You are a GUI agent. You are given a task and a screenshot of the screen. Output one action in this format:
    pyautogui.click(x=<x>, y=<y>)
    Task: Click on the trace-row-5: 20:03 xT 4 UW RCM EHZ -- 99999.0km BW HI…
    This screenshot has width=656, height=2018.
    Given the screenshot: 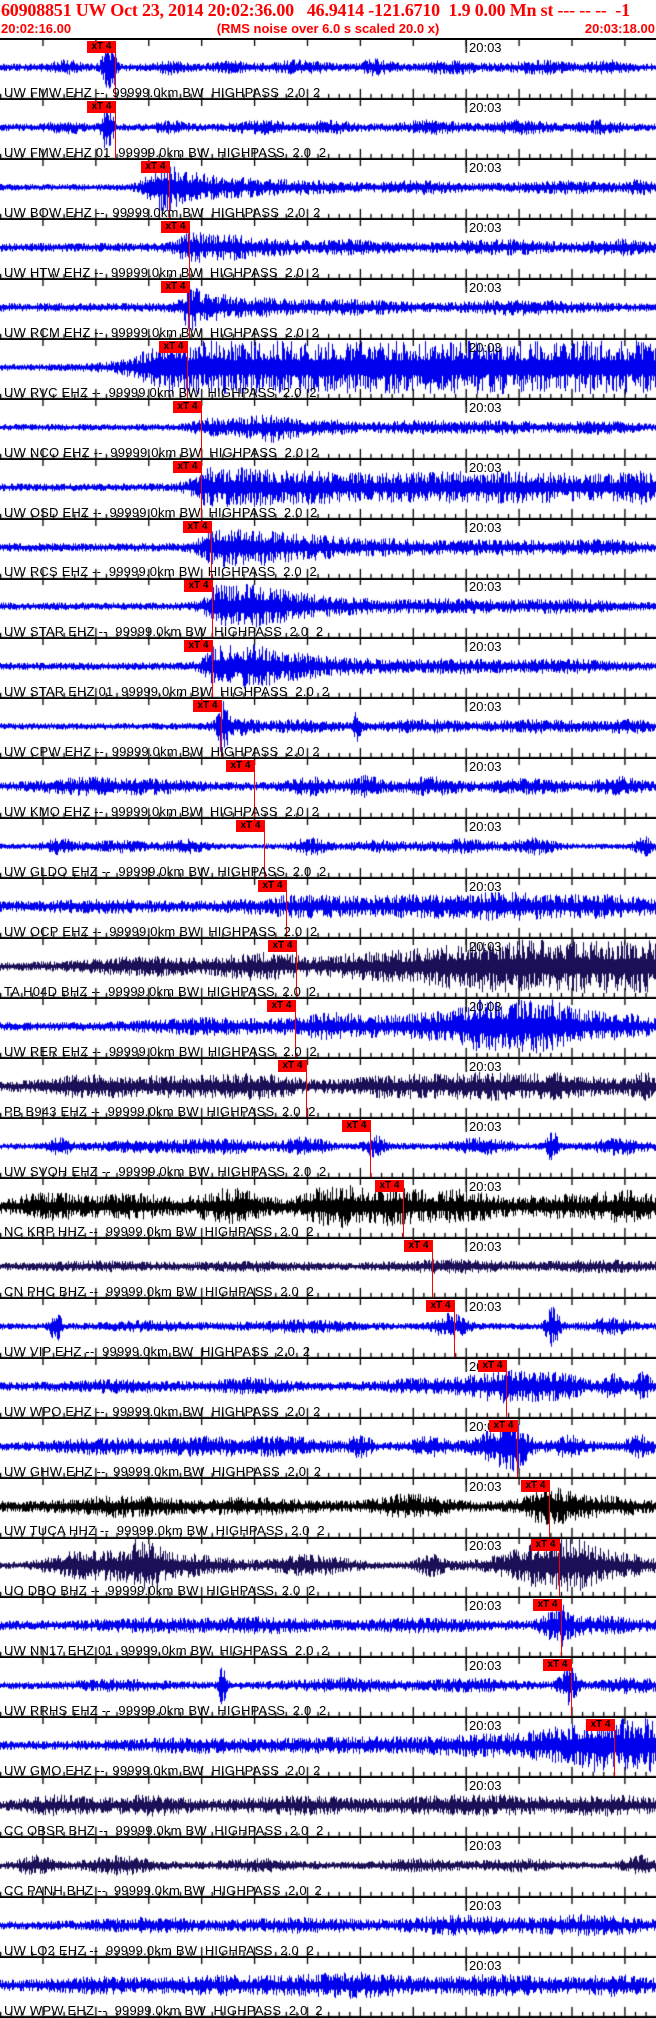 What is the action you would take?
    pyautogui.click(x=328, y=309)
    